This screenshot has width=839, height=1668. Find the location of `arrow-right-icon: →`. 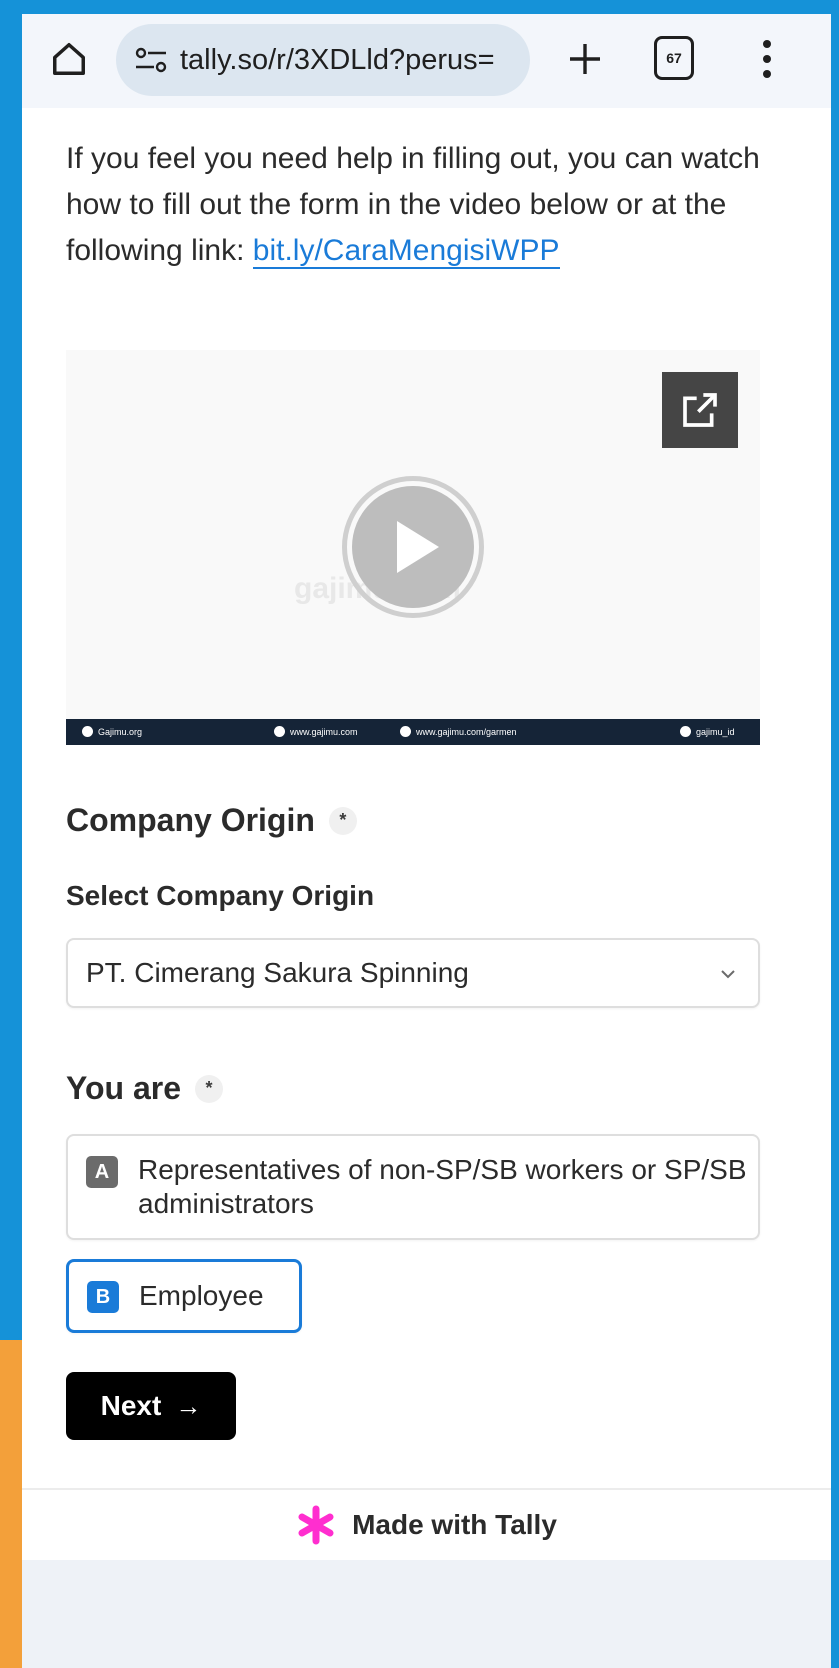

arrow-right-icon: → is located at coordinates (188, 1405).